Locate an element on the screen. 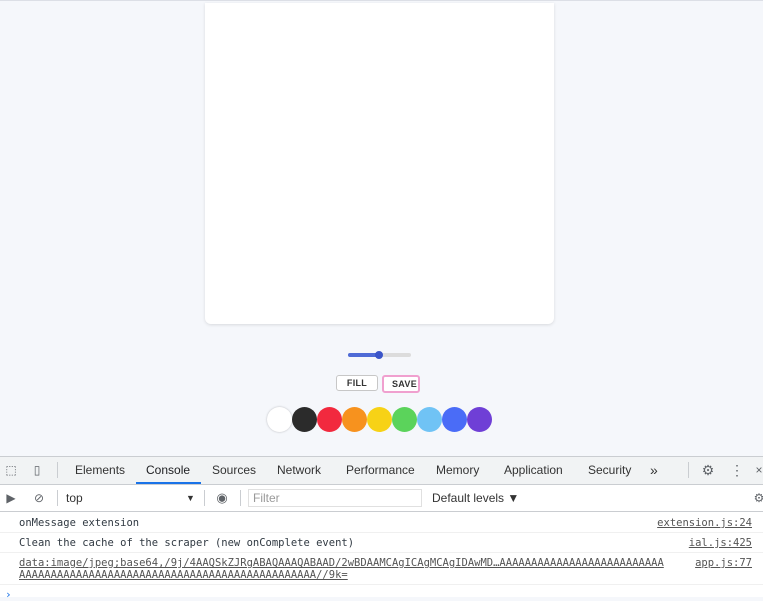 This screenshot has width=763, height=601. sidebar-toggle-icon: ▶ is located at coordinates (11, 498).